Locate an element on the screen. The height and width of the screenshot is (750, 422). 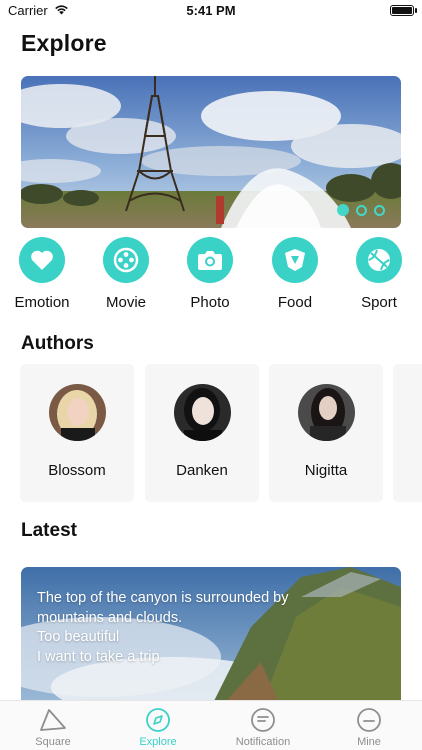
category-label: Photo is located at coordinates (210, 302).